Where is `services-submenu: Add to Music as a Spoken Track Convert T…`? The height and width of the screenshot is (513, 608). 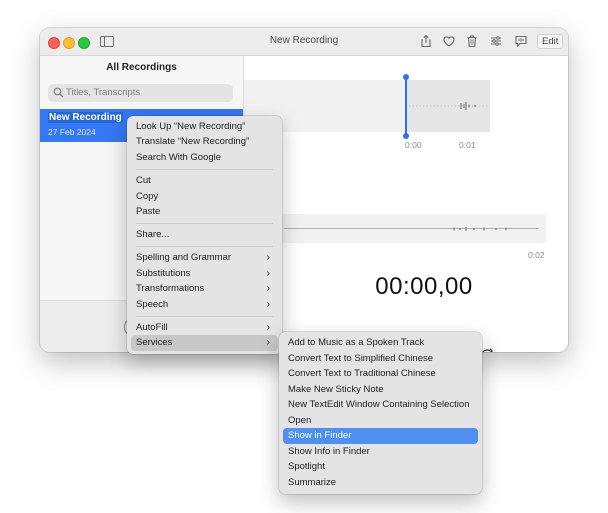
services-submenu: Add to Music as a Spoken Track Convert T… is located at coordinates (380, 413).